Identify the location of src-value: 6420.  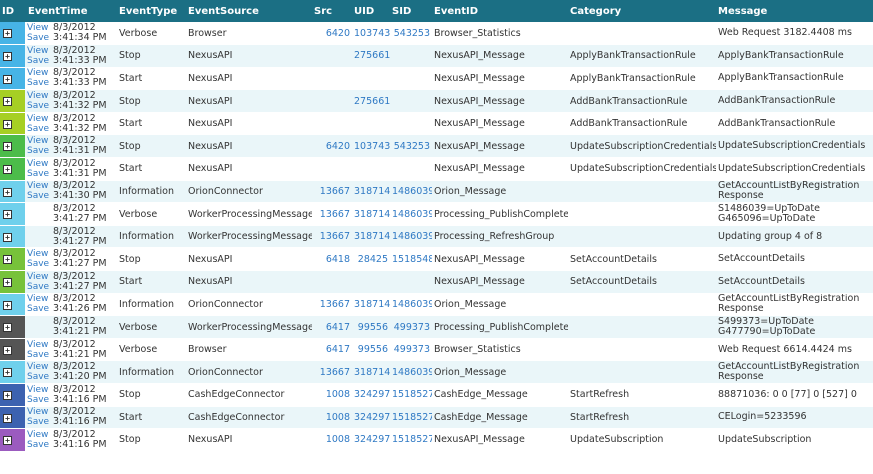
(332, 146).